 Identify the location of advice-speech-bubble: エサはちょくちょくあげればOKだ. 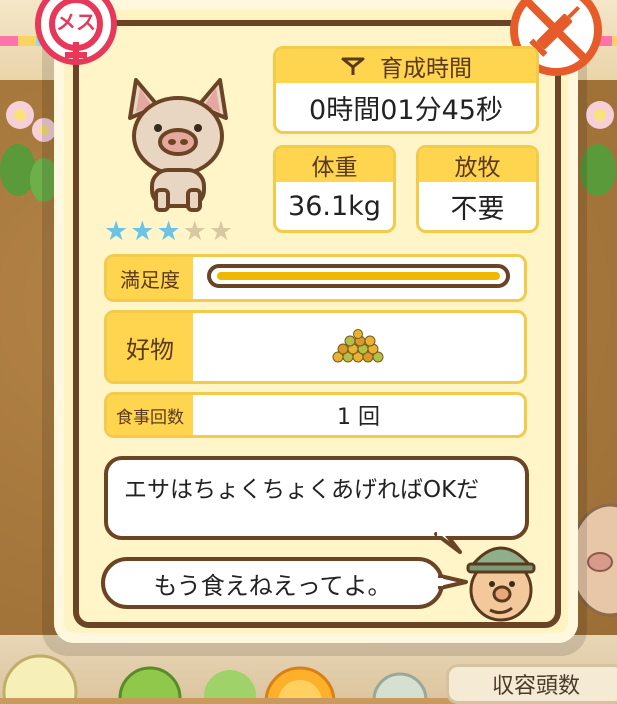
(316, 498).